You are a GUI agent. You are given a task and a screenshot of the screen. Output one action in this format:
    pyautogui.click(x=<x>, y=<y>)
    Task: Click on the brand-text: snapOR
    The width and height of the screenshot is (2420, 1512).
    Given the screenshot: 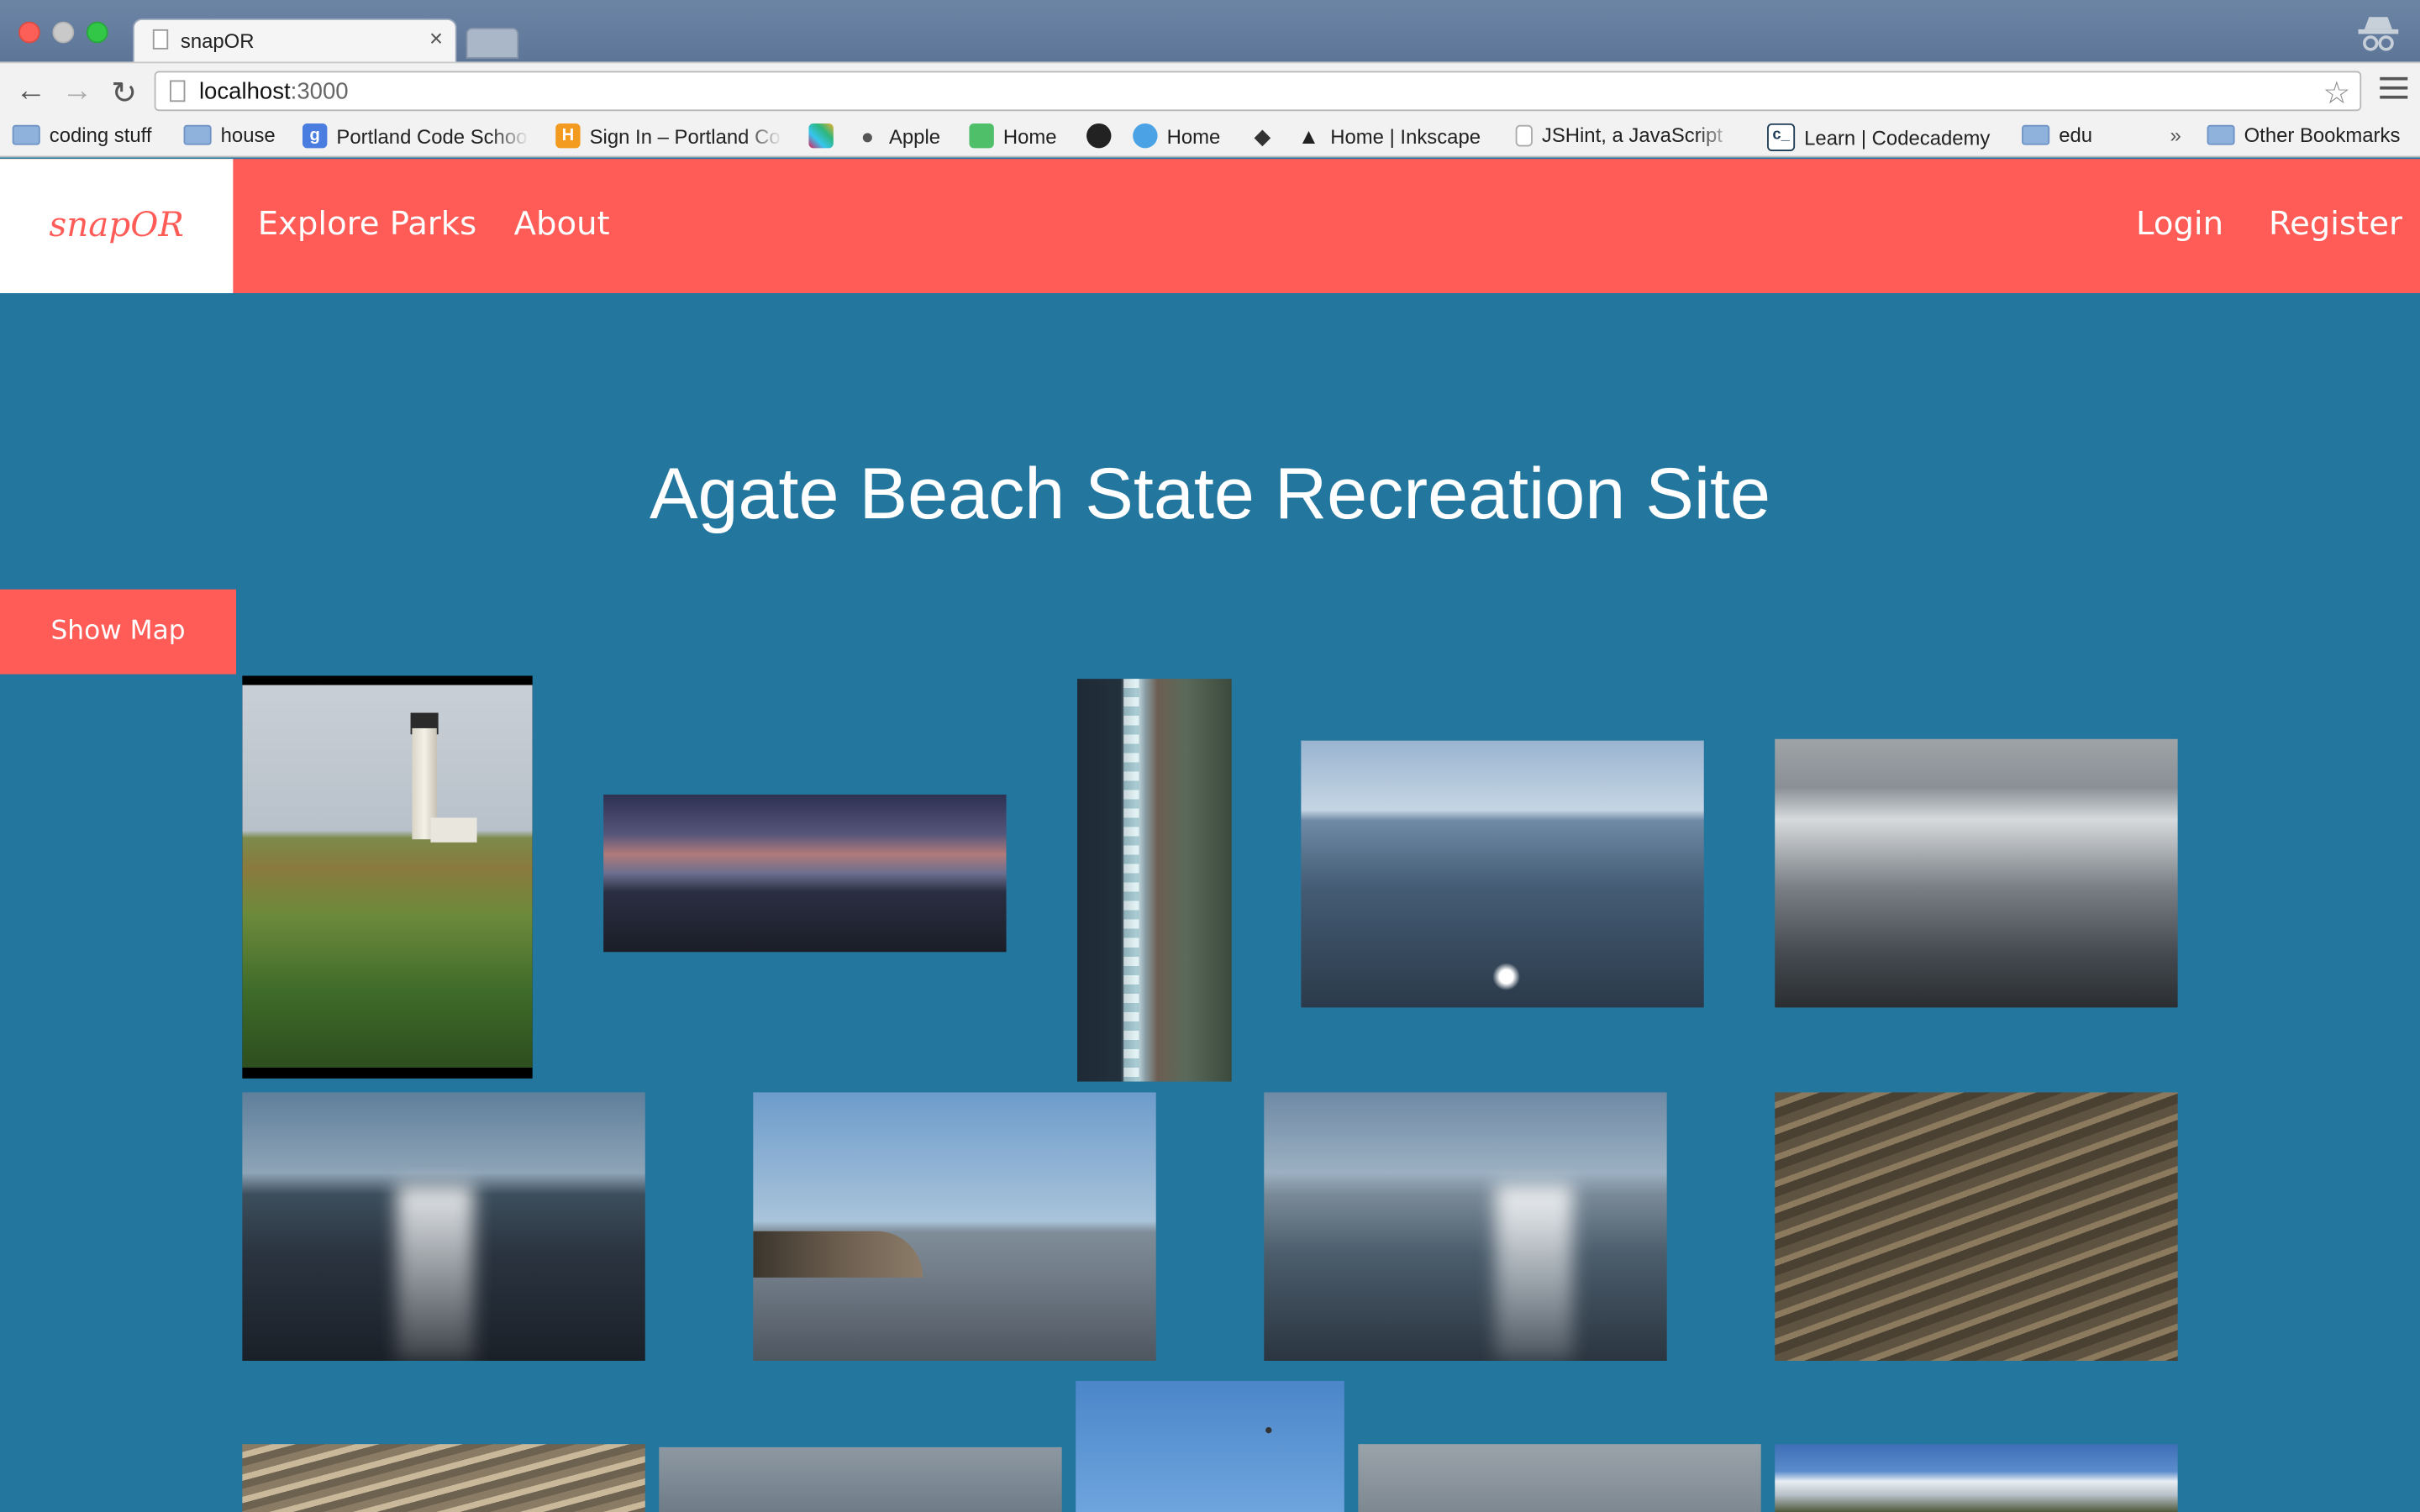 What is the action you would take?
    pyautogui.click(x=116, y=226)
    